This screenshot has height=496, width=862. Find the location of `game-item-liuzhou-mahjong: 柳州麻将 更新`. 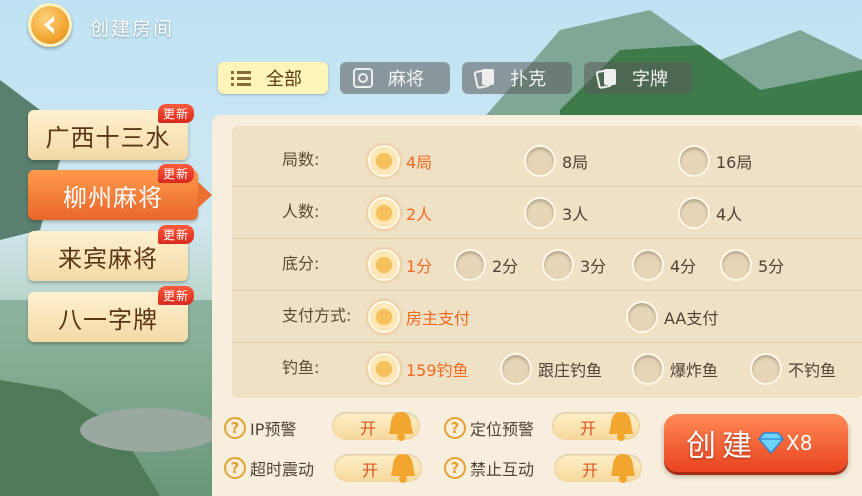

game-item-liuzhou-mahjong: 柳州麻将 更新 is located at coordinates (120, 192).